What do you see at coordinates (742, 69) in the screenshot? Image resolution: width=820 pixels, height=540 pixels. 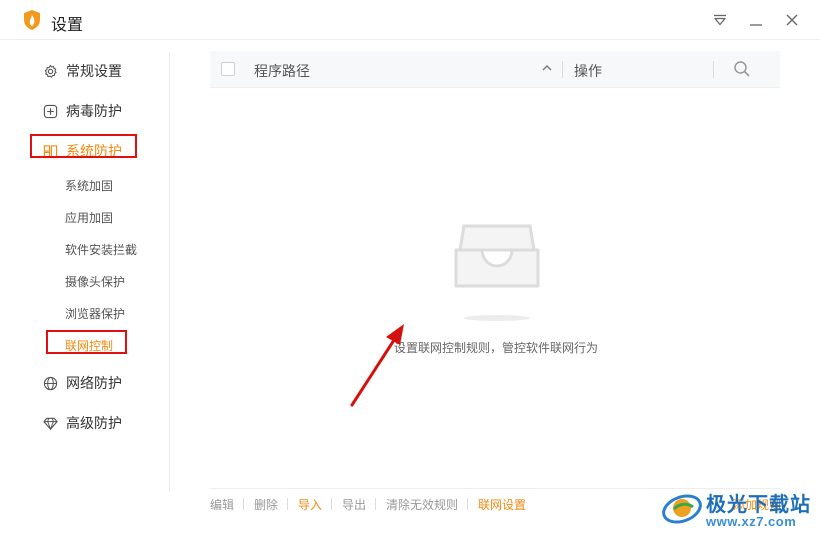 I see `search-icon` at bounding box center [742, 69].